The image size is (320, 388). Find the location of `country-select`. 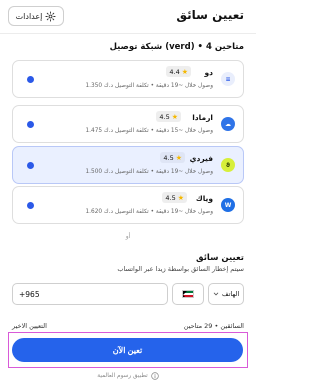

country-select is located at coordinates (188, 294).